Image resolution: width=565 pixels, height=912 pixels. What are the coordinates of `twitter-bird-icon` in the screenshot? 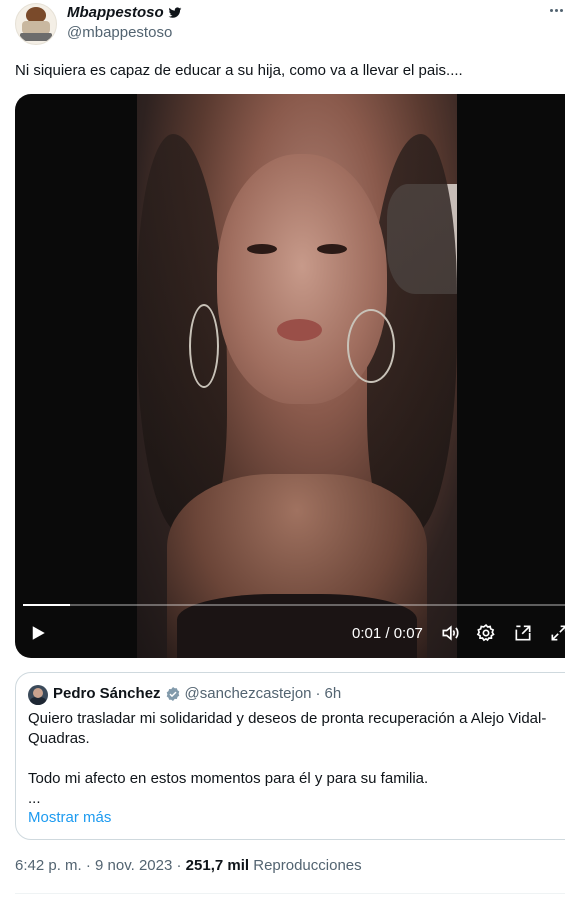 It's located at (175, 12).